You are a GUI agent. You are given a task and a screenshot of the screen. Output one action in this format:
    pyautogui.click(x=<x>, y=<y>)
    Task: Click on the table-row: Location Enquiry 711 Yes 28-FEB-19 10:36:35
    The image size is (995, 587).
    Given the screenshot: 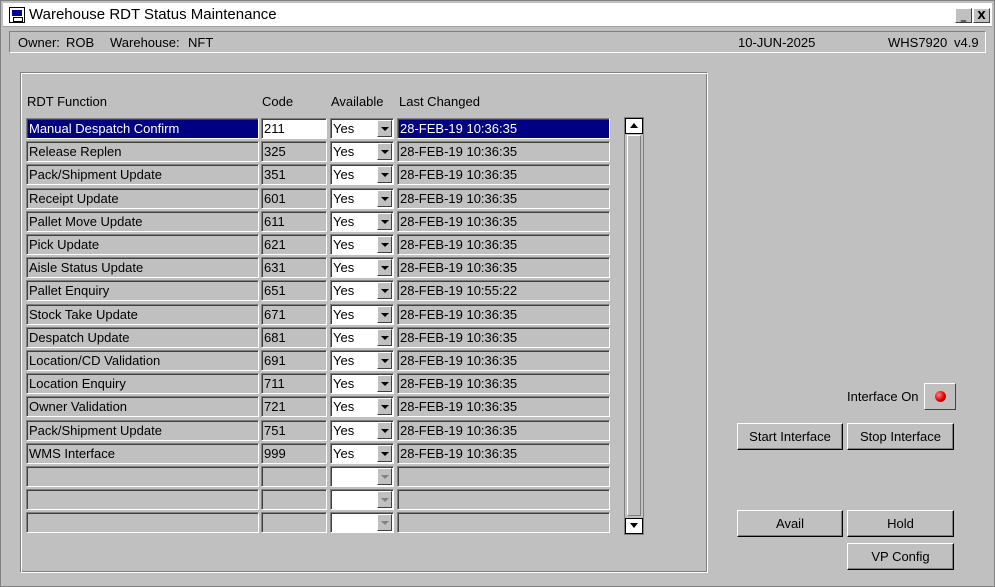 What is the action you would take?
    pyautogui.click(x=318, y=383)
    